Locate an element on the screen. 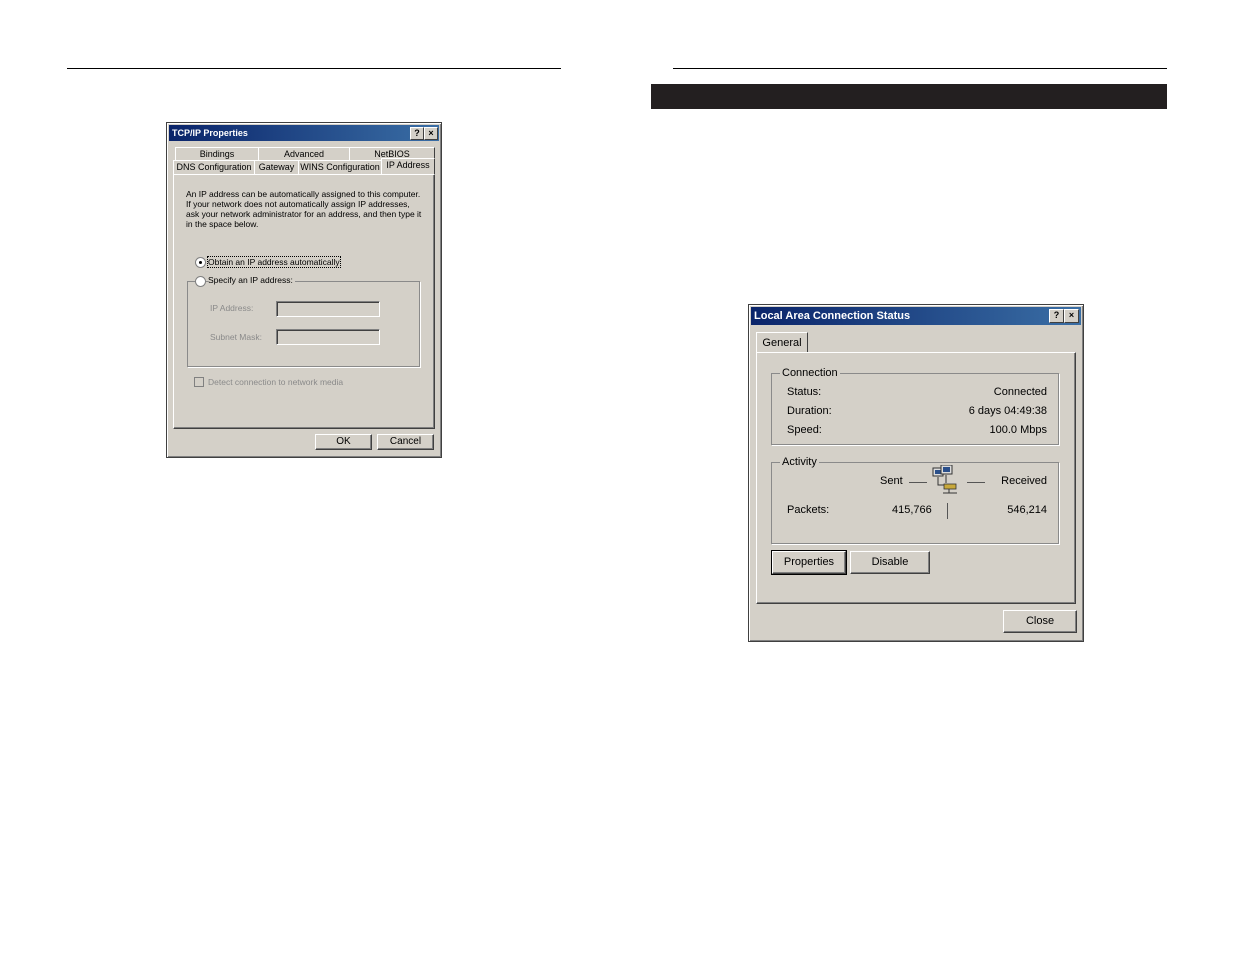 The width and height of the screenshot is (1235, 954). tab-ip-address: IP Address is located at coordinates (408, 166).